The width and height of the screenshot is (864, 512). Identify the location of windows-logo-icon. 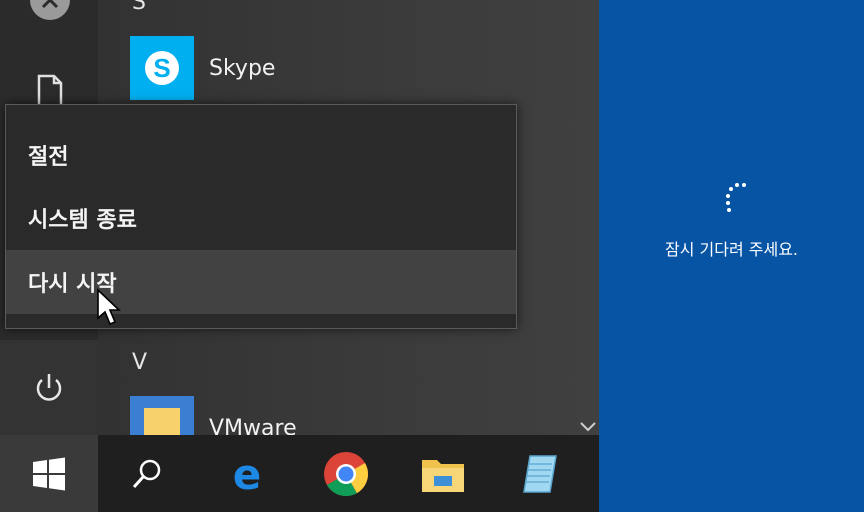
(49, 473).